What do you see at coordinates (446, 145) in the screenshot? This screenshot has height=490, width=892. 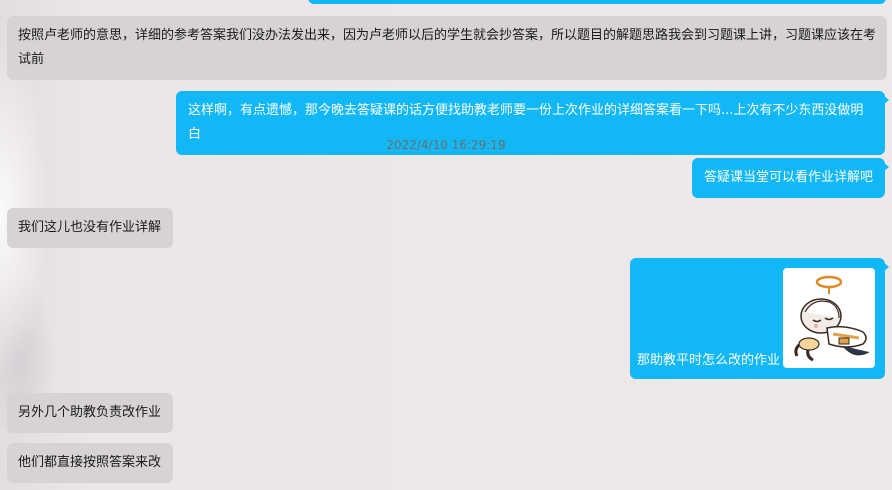 I see `message-timestamp: 2022/4/10 16:29:19` at bounding box center [446, 145].